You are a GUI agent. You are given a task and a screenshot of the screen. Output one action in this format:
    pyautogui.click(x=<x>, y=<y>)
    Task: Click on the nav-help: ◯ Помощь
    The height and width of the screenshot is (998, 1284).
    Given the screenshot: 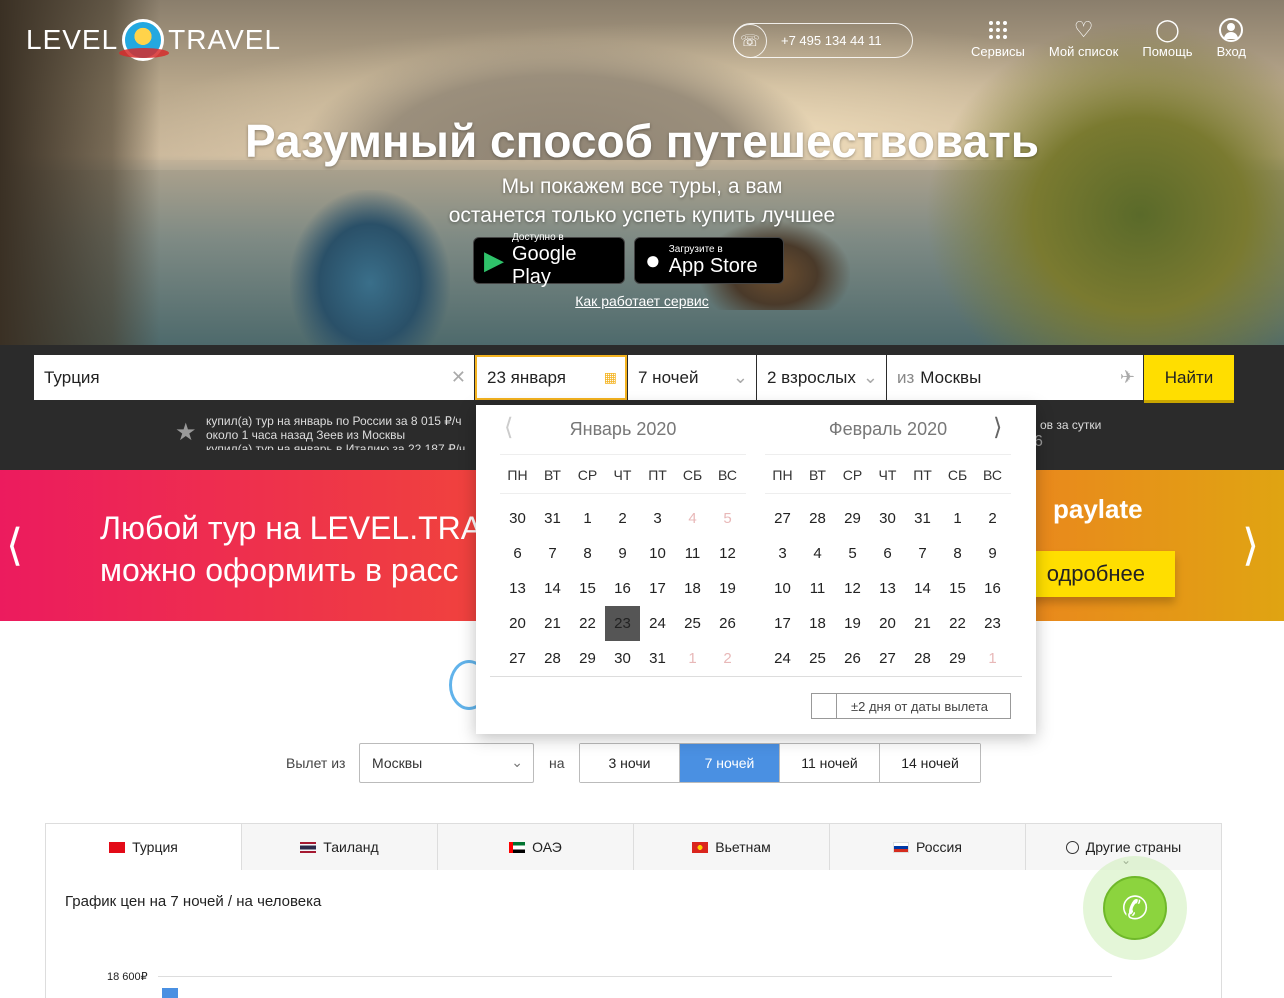 What is the action you would take?
    pyautogui.click(x=1167, y=37)
    